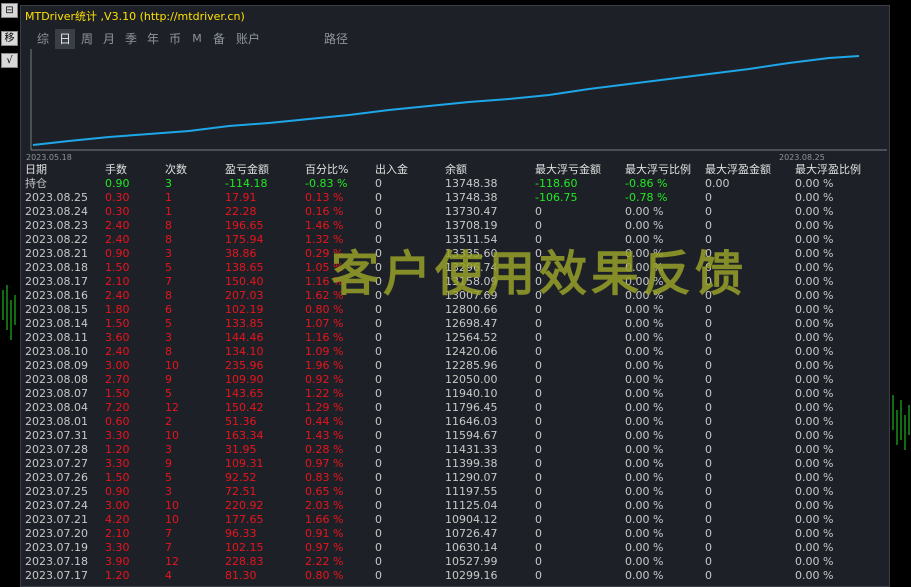  What do you see at coordinates (324, 323) in the screenshot?
I see `cell-percent: 1.07 %` at bounding box center [324, 323].